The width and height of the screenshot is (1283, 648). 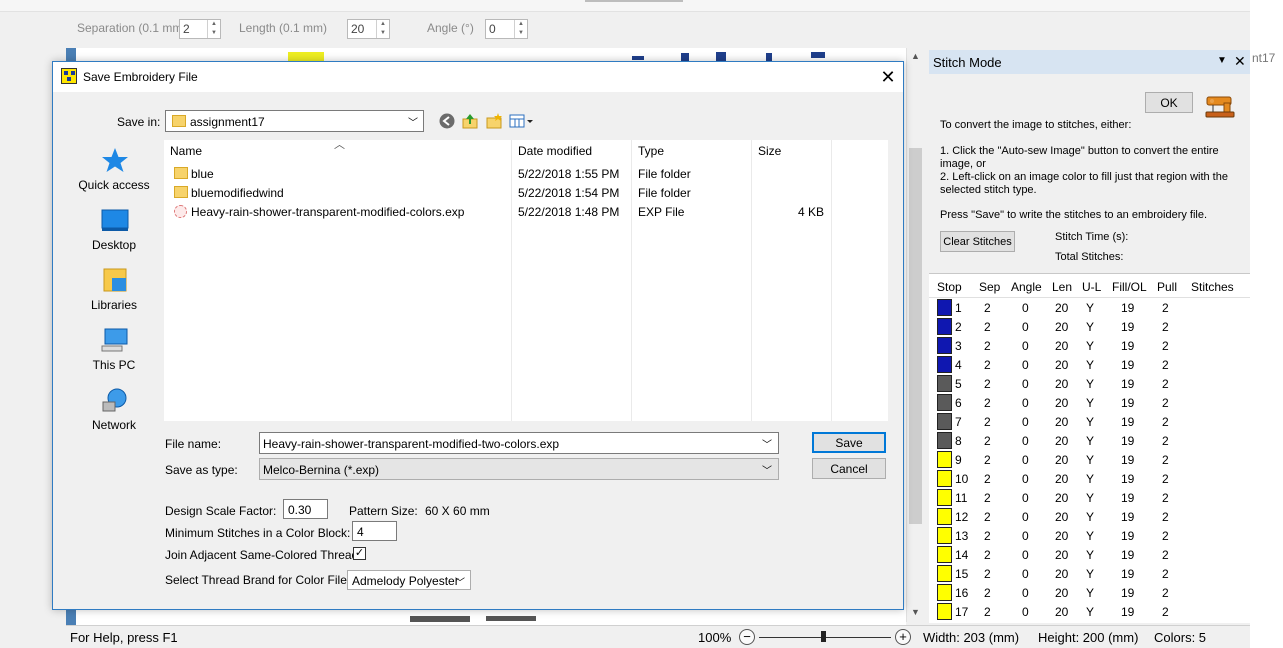 What do you see at coordinates (1089, 497) in the screenshot?
I see `stitch-row: 11 2 0 20 Y 19 2` at bounding box center [1089, 497].